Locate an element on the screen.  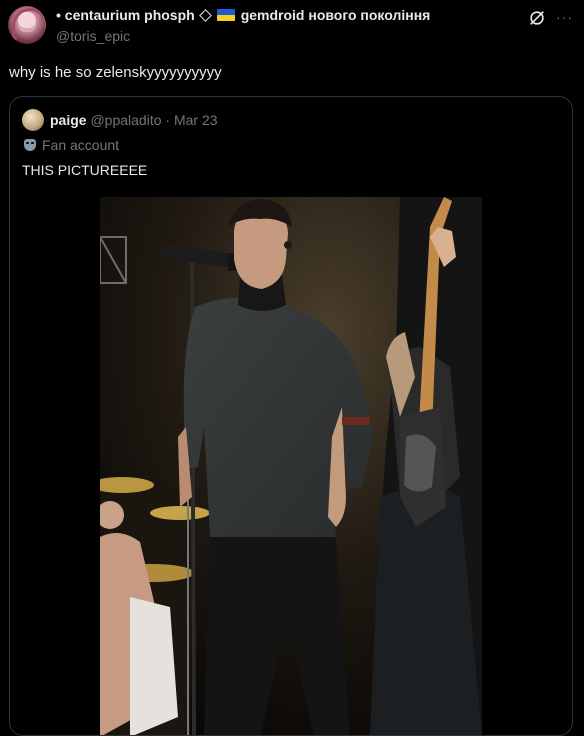
fan-account-text: Fan account is located at coordinates (81, 145).